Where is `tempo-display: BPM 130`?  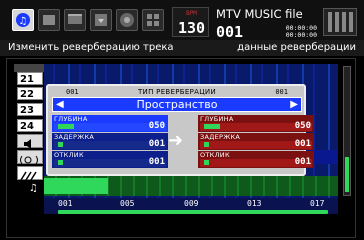 tempo-display: BPM 130 is located at coordinates (190, 22).